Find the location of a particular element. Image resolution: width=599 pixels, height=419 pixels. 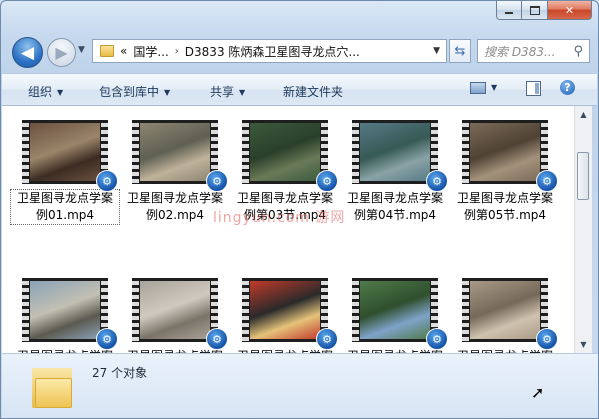

mouse-cursor-icon: ➚ is located at coordinates (538, 392).